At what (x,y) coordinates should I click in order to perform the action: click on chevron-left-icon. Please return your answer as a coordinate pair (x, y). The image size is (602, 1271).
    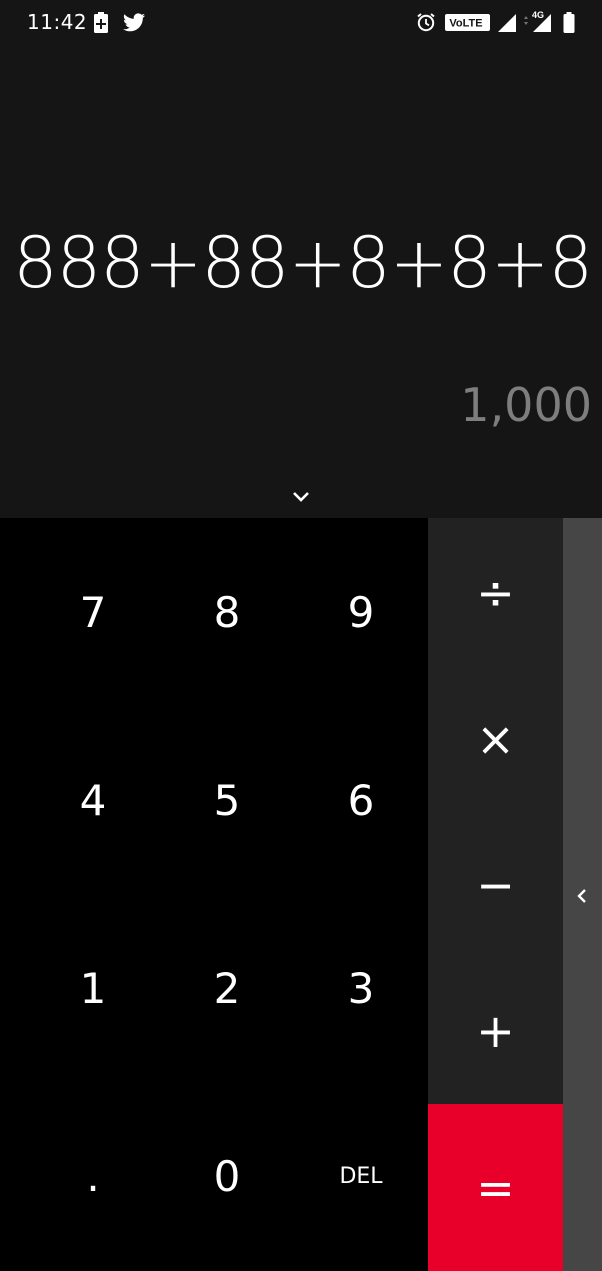
    Looking at the image, I should click on (582, 896).